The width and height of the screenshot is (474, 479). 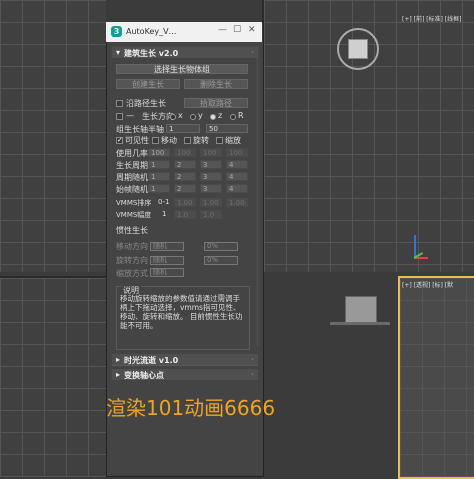 What do you see at coordinates (167, 246) in the screenshot?
I see `move-direction-field: 随机` at bounding box center [167, 246].